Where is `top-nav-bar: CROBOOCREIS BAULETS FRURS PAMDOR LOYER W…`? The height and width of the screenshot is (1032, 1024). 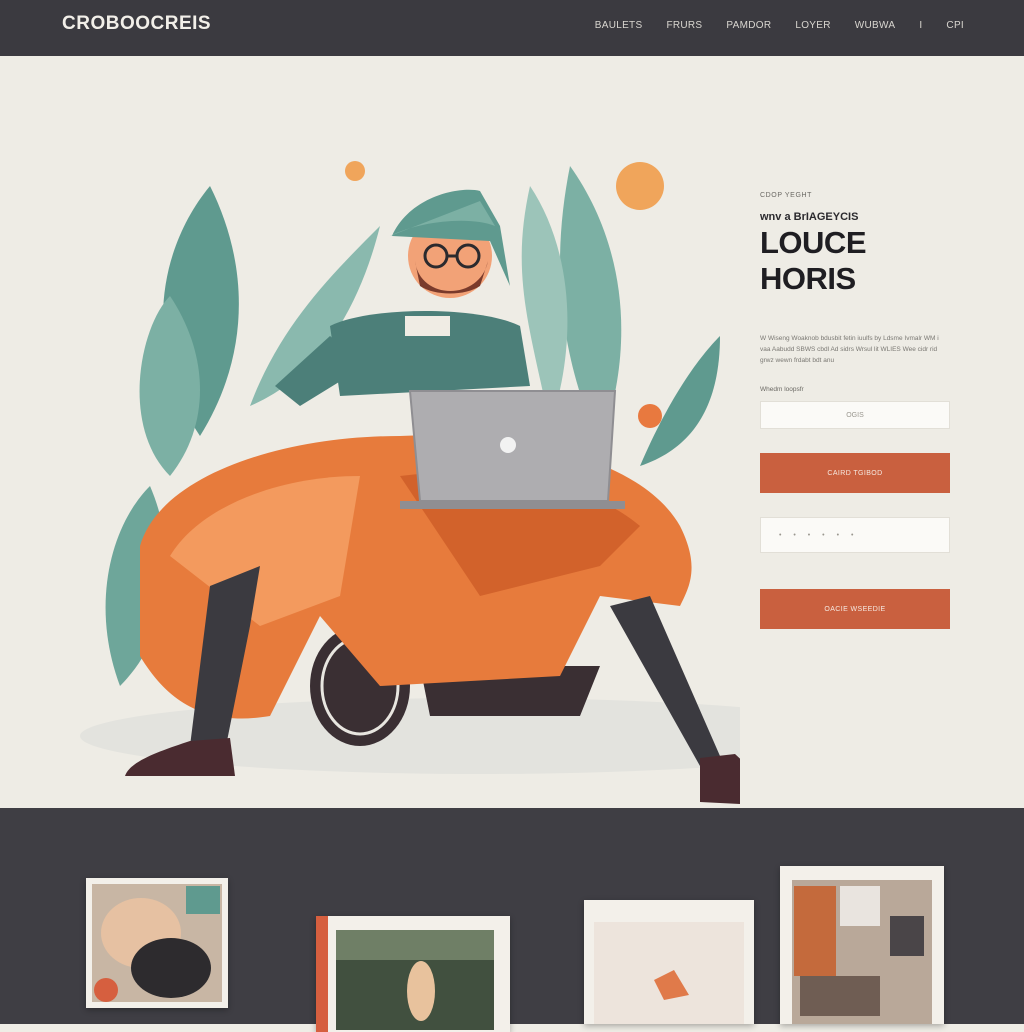 top-nav-bar: CROBOOCREIS BAULETS FRURS PAMDOR LOYER W… is located at coordinates (512, 28).